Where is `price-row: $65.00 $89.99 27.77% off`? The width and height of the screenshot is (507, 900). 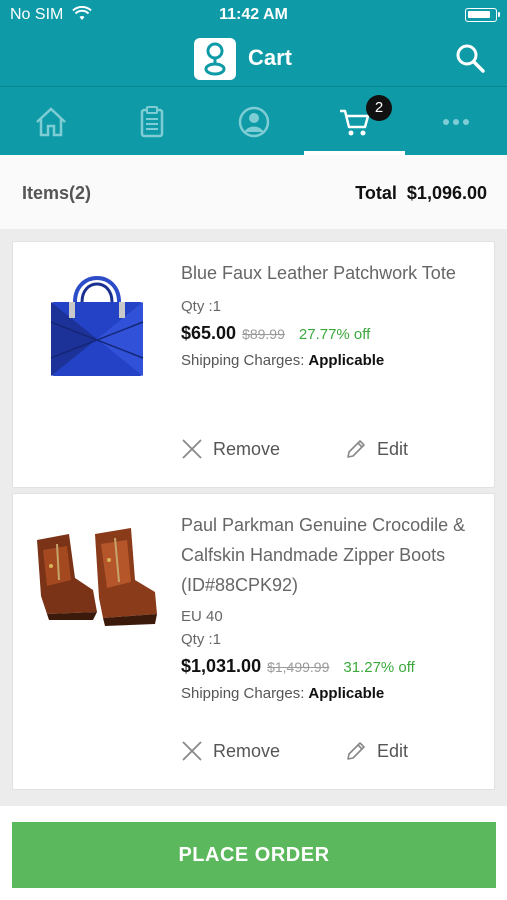 price-row: $65.00 $89.99 27.77% off is located at coordinates (331, 333).